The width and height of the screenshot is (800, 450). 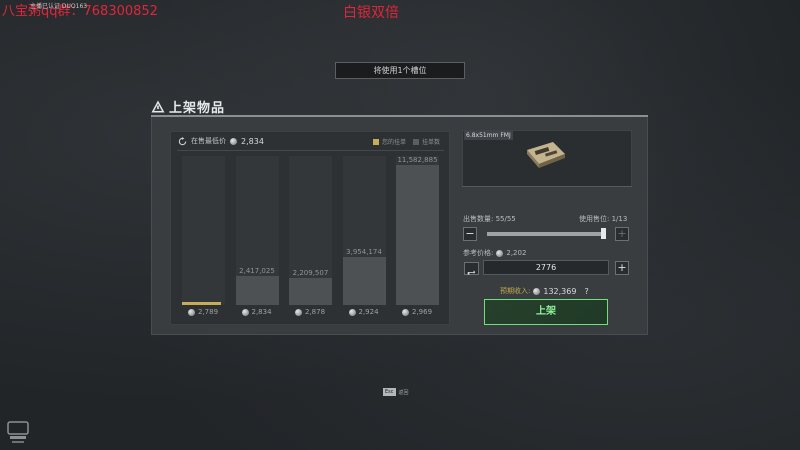 What do you see at coordinates (197, 108) in the screenshot?
I see `panel-title: 上架物品` at bounding box center [197, 108].